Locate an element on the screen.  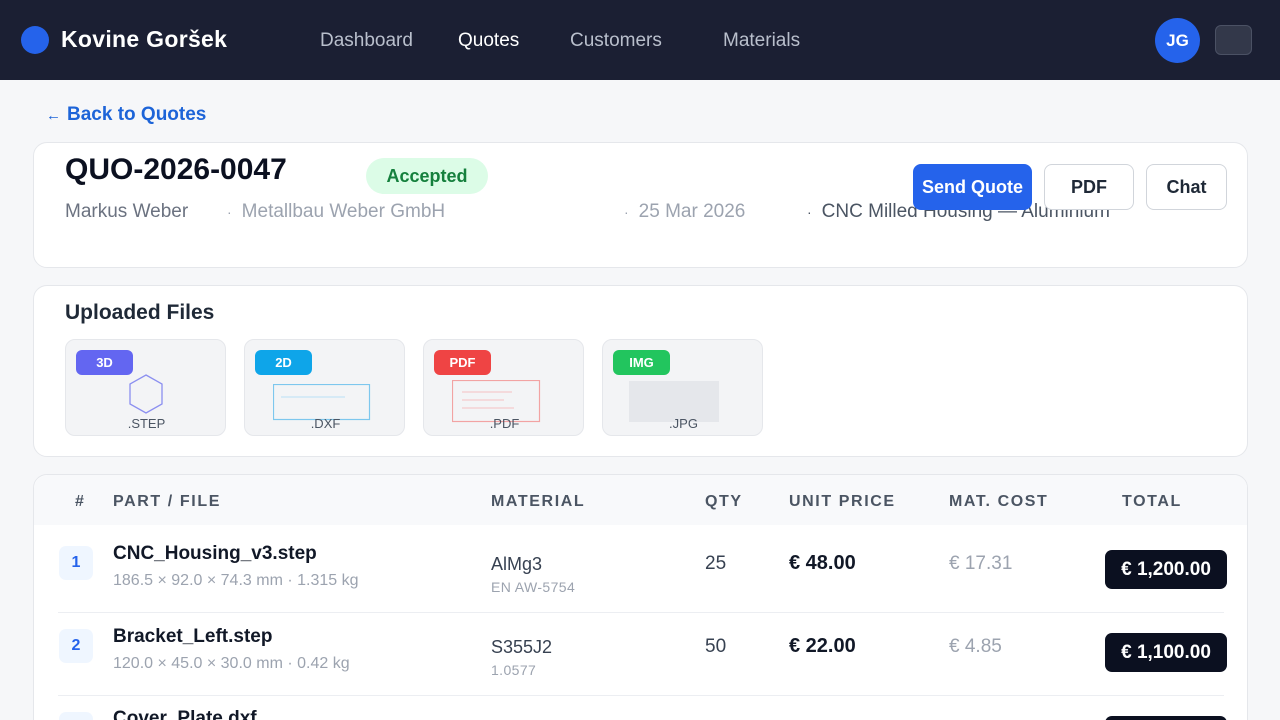
material-name: S355J2 is located at coordinates (522, 647).